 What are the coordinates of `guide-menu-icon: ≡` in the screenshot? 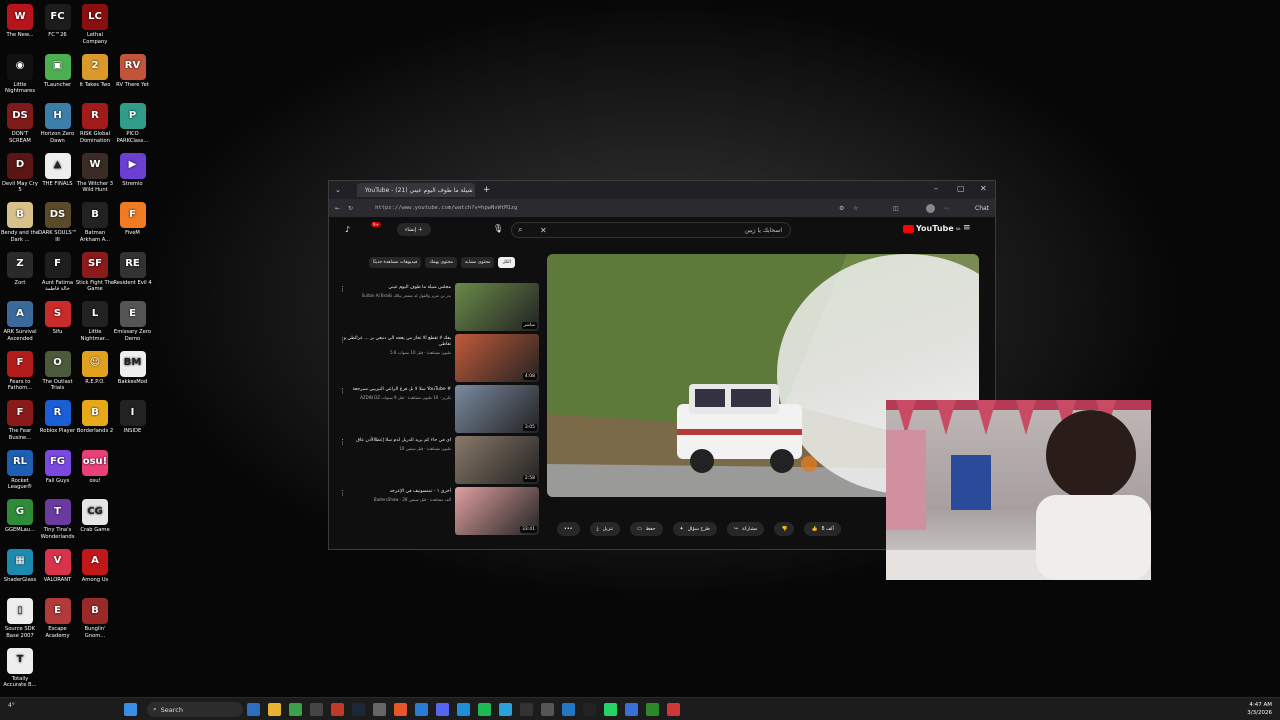 It's located at (967, 228).